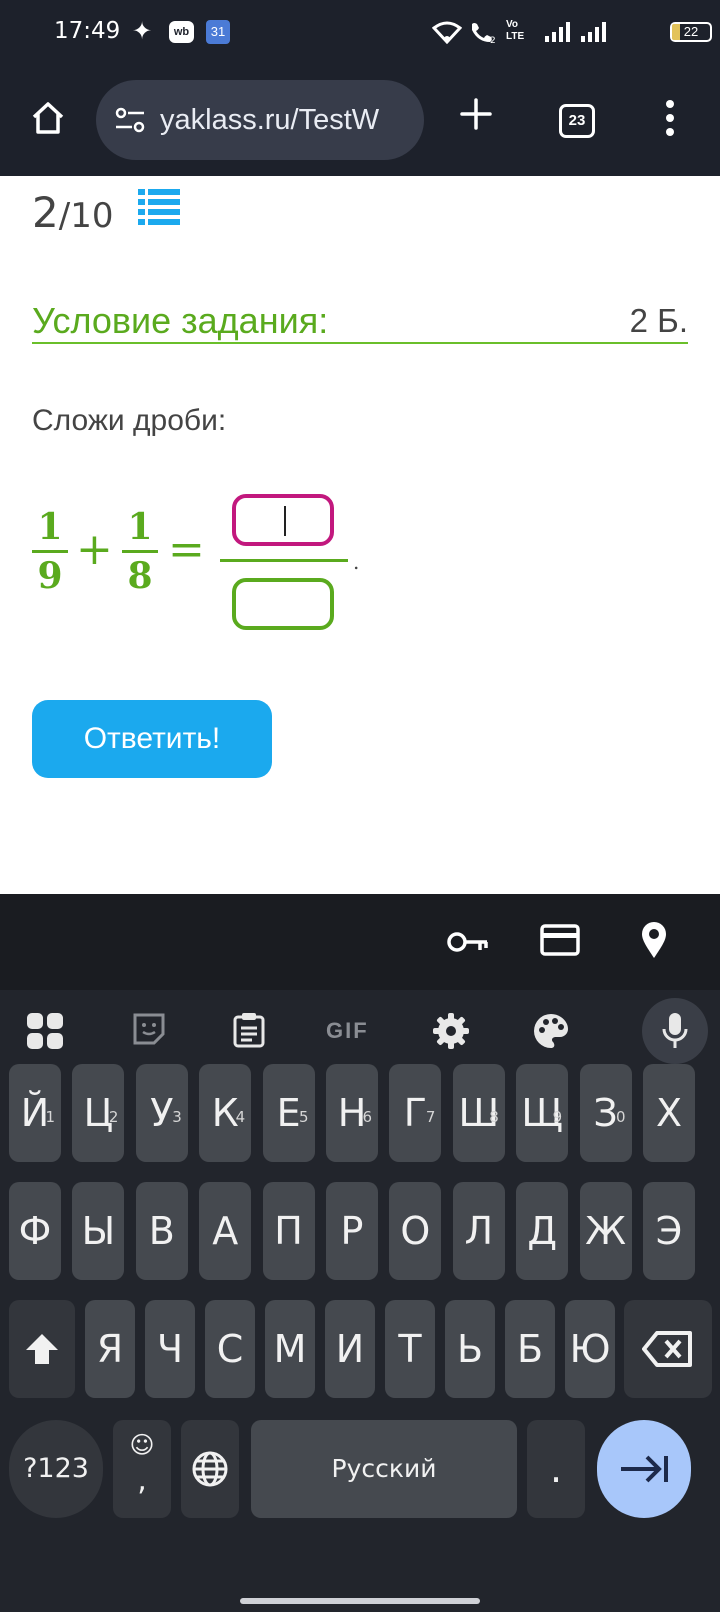 The height and width of the screenshot is (1612, 720). Describe the element at coordinates (177, 1117) in the screenshot. I see `key-3-hint: 3` at that location.